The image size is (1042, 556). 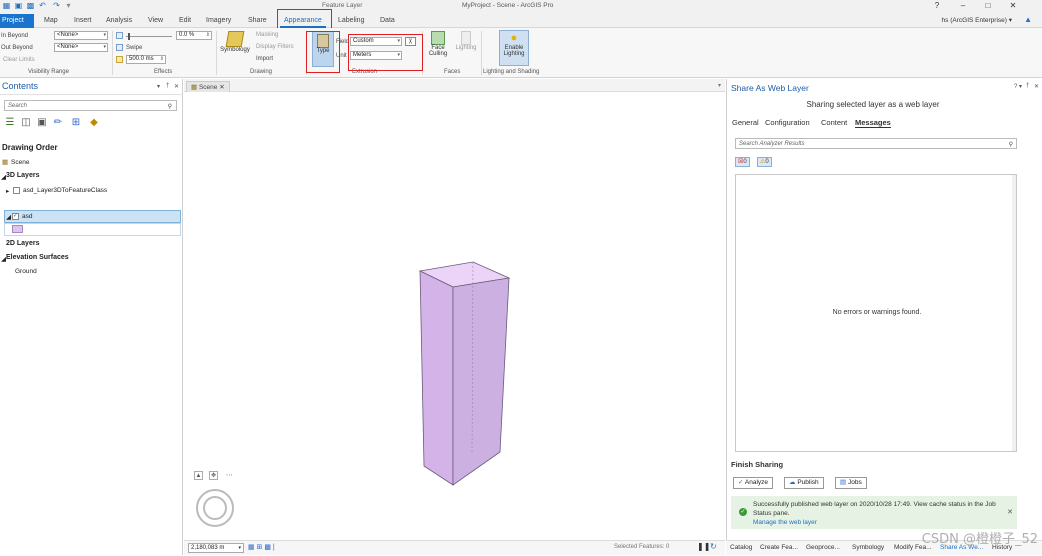 What do you see at coordinates (76, 123) in the screenshot?
I see `list-by-snapping-icon: ⊞` at bounding box center [76, 123].